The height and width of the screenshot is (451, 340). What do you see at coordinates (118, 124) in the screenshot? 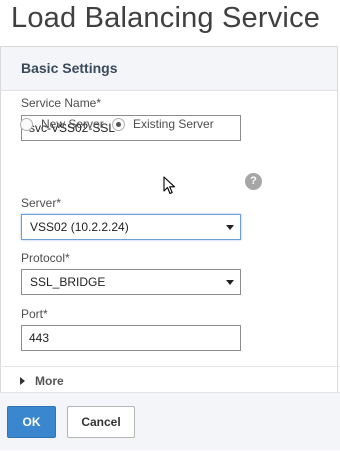
I see `existing-server-radio` at bounding box center [118, 124].